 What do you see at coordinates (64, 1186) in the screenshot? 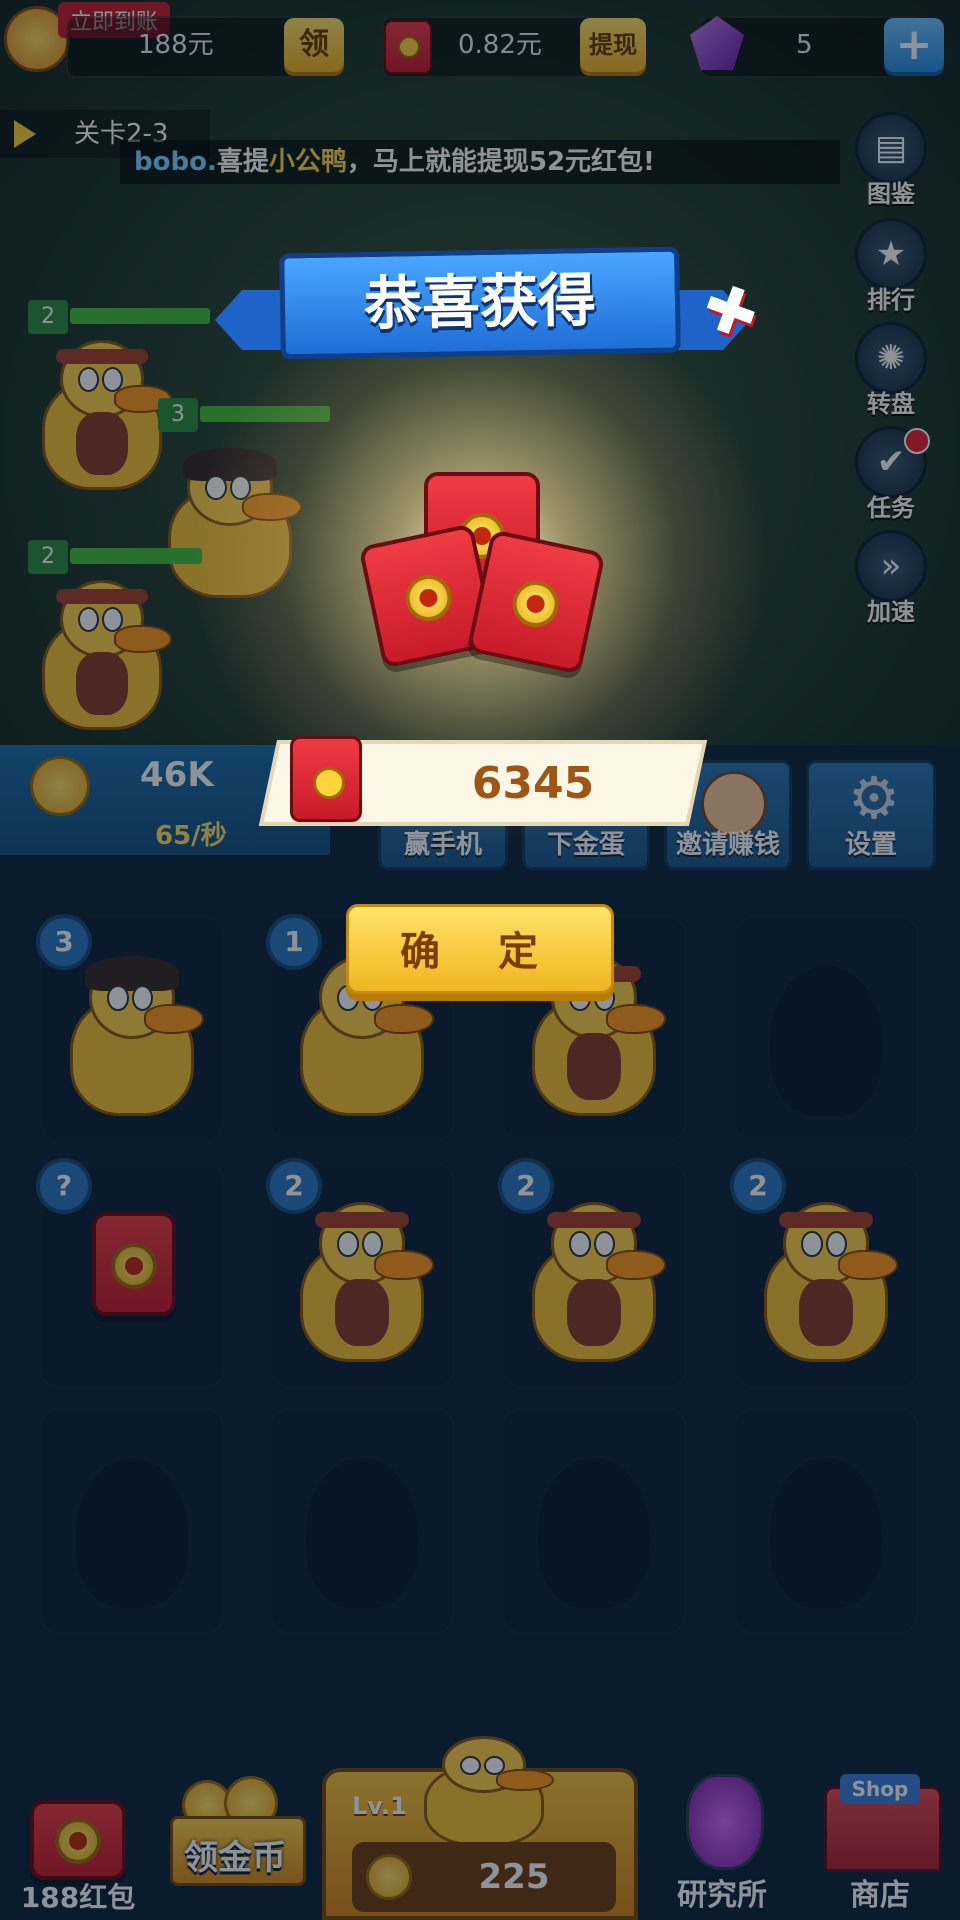
I see `slot-level-badge: ?` at bounding box center [64, 1186].